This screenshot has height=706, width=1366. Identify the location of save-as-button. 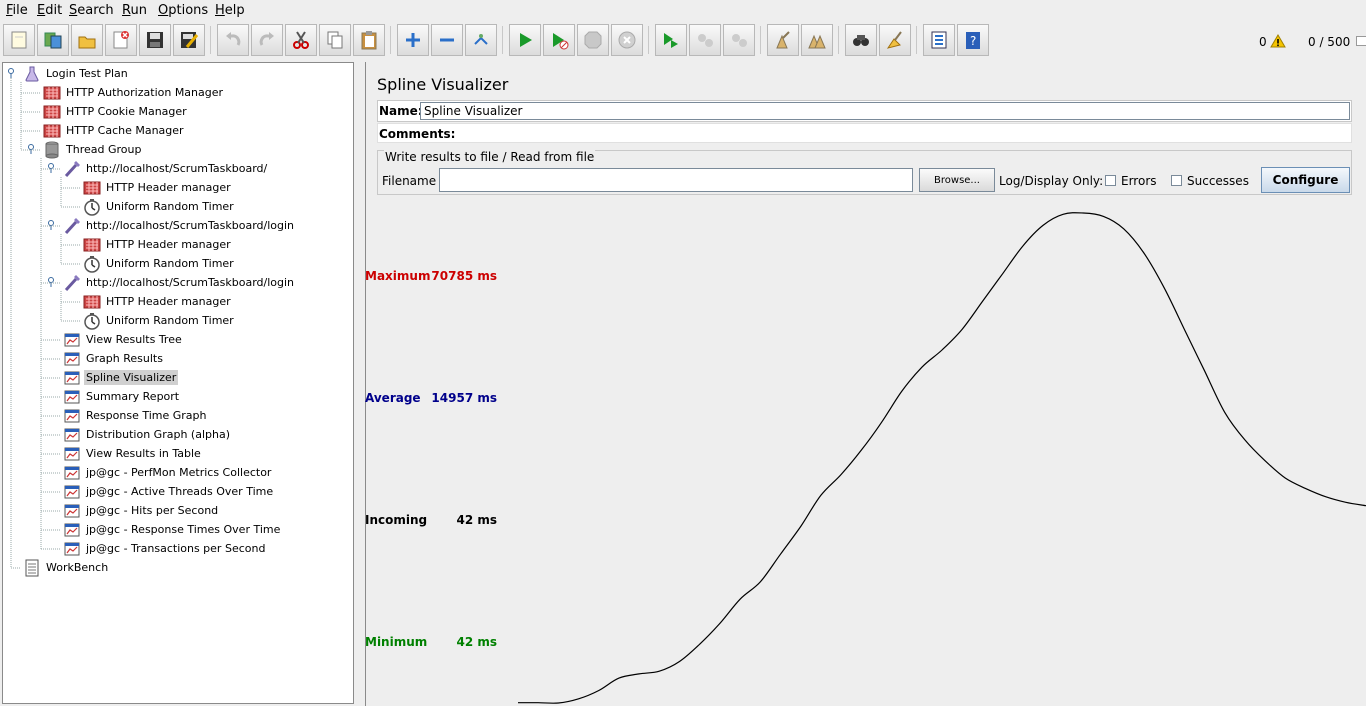
(189, 40).